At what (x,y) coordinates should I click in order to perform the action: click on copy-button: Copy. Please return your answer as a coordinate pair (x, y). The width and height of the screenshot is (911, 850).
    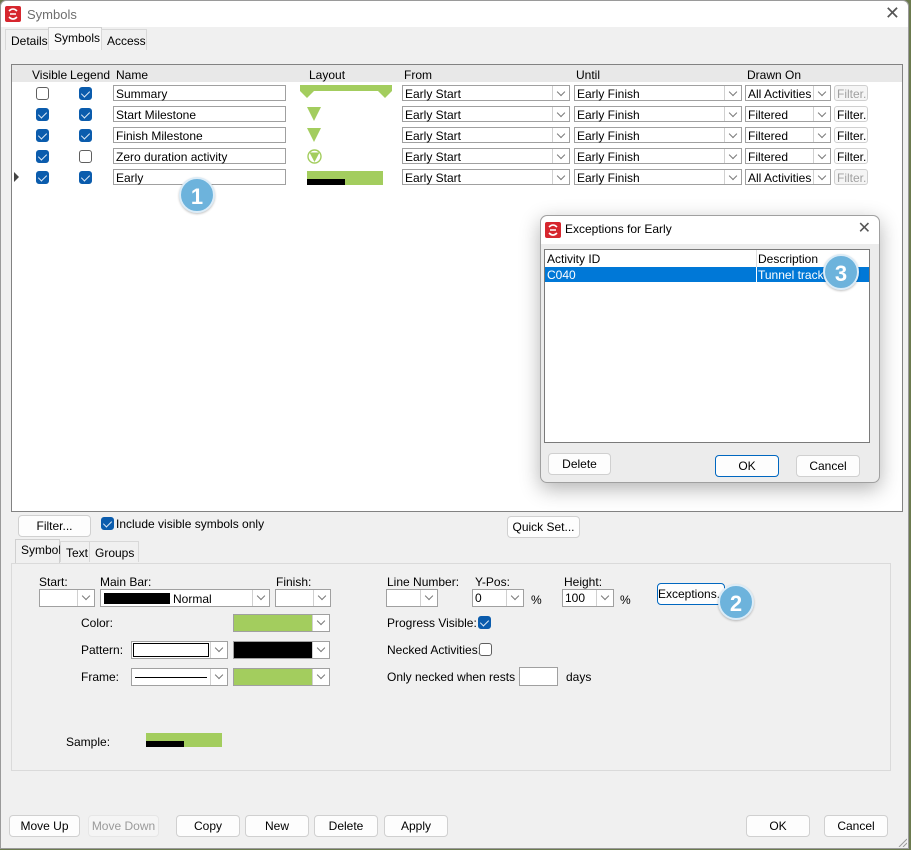
    Looking at the image, I should click on (208, 826).